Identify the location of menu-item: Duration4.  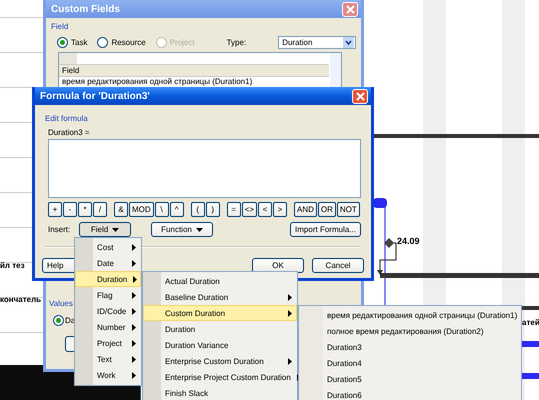
(410, 363).